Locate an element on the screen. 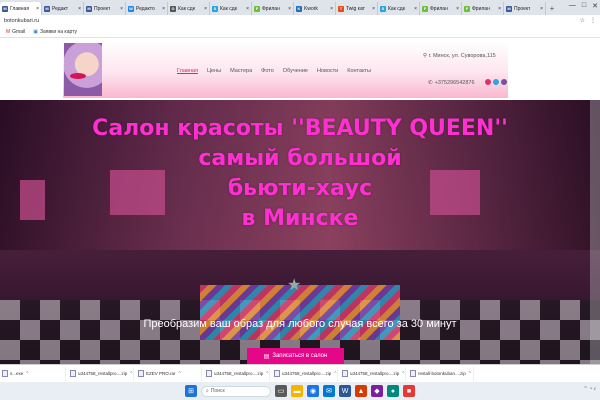 This screenshot has height=400, width=600. taskbar-search: ⌕ Поиск is located at coordinates (236, 391).